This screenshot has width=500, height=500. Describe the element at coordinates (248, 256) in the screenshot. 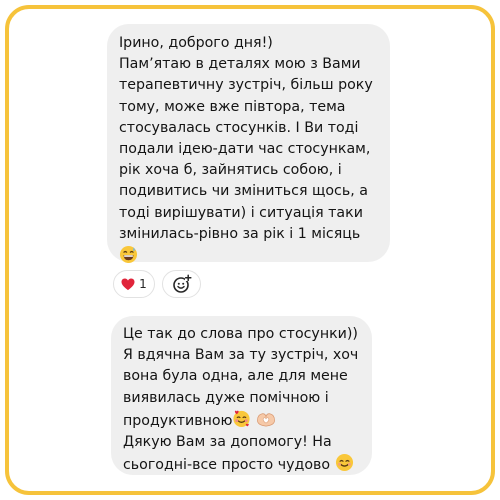

I see `message-line` at that location.